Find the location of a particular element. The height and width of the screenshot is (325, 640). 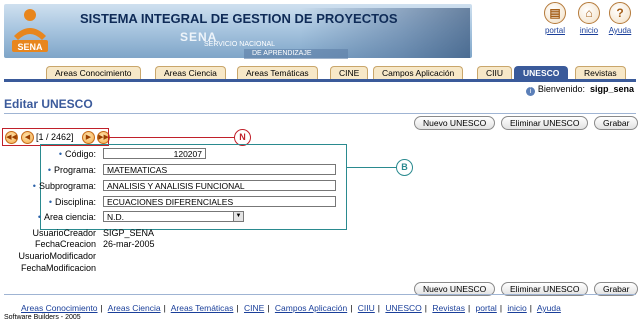

delete-unesco-button: Eliminar UNESCO is located at coordinates (545, 123).